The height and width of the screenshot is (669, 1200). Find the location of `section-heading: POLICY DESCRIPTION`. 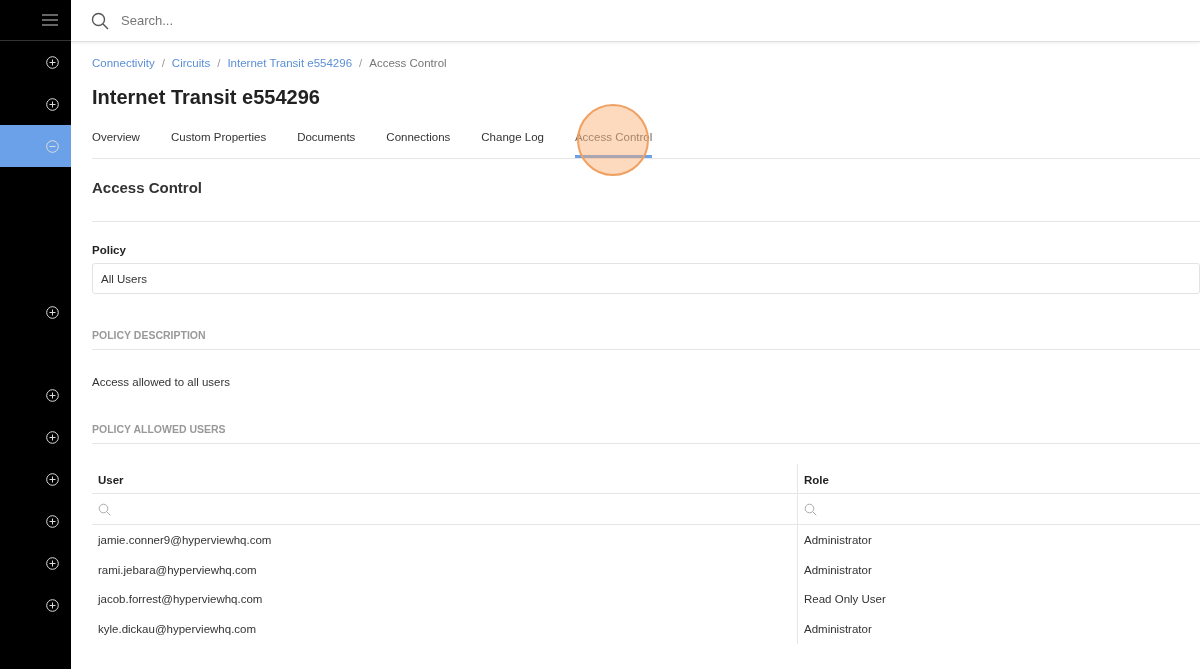

section-heading: POLICY DESCRIPTION is located at coordinates (646, 339).